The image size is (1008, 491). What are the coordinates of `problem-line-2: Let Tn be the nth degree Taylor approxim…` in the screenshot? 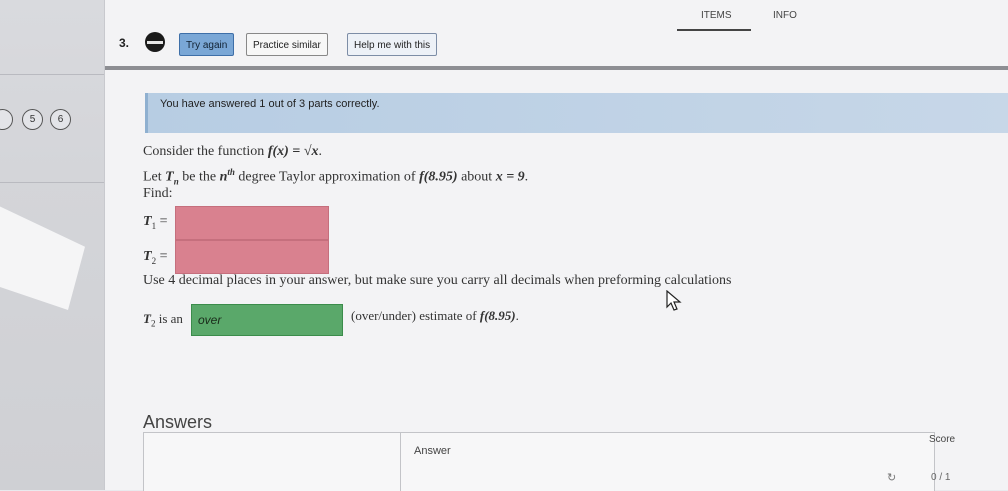 It's located at (336, 177).